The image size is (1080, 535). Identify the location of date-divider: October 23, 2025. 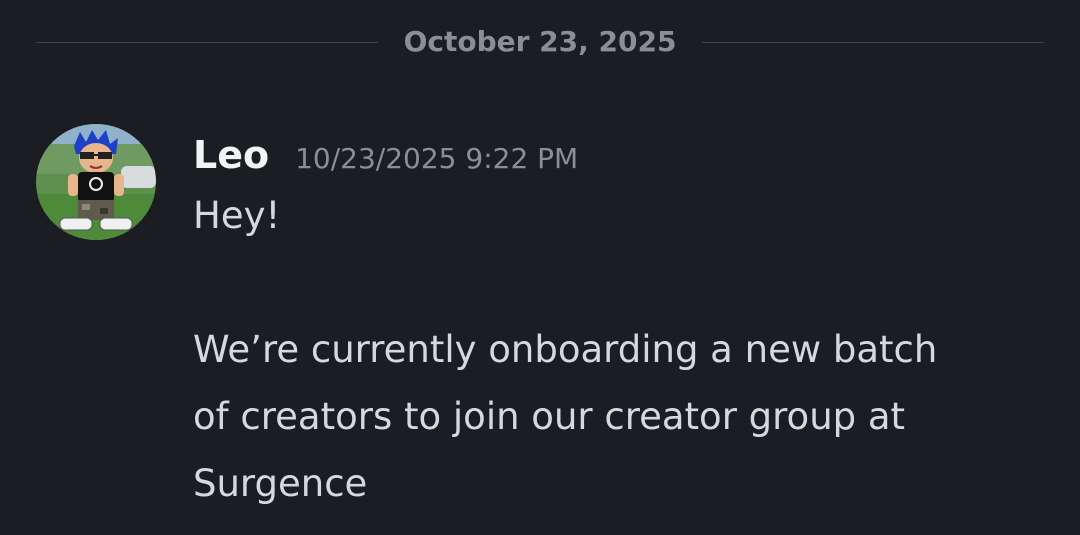
(540, 42).